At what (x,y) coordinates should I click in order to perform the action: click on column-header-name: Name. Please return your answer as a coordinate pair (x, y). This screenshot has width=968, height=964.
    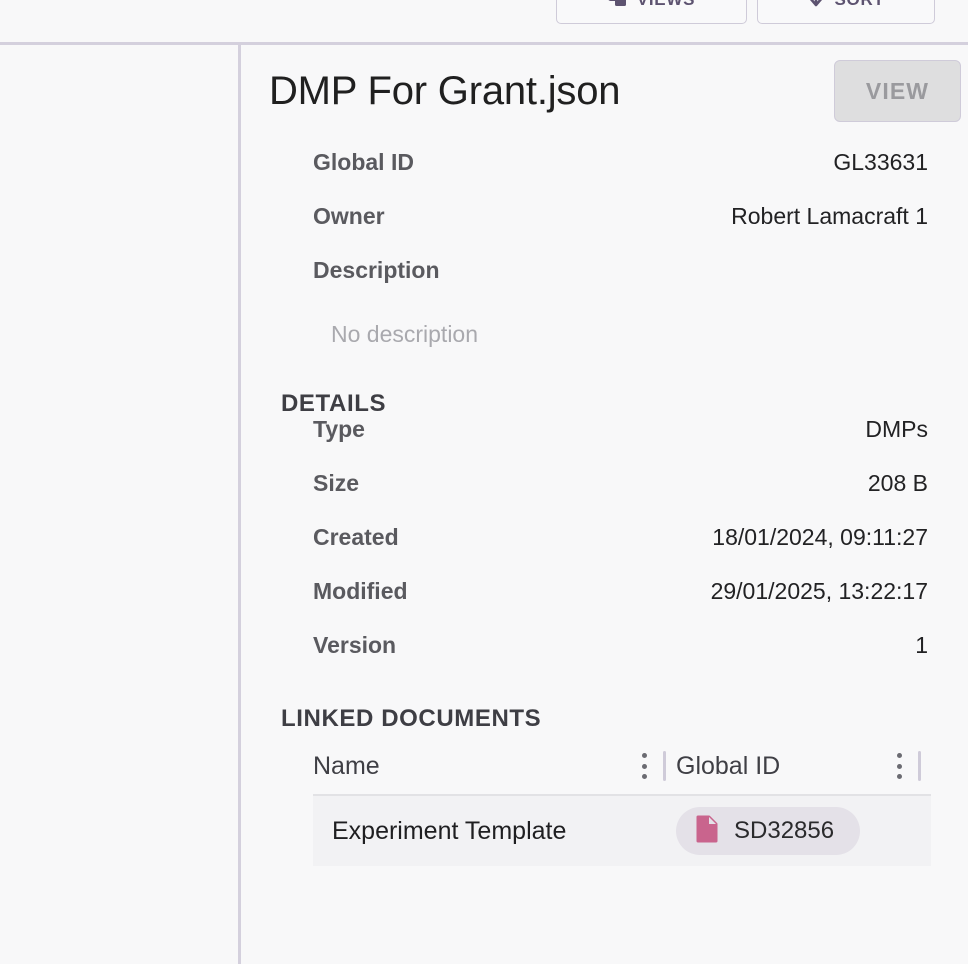
    Looking at the image, I should click on (494, 766).